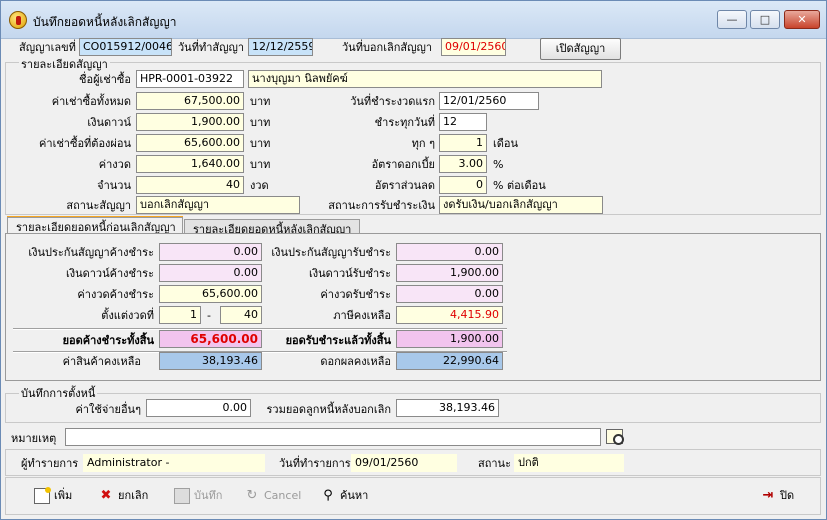 The image size is (827, 520). Describe the element at coordinates (403, 164) in the screenshot. I see `interest-label: อัตราดอกเบี้ย` at that location.